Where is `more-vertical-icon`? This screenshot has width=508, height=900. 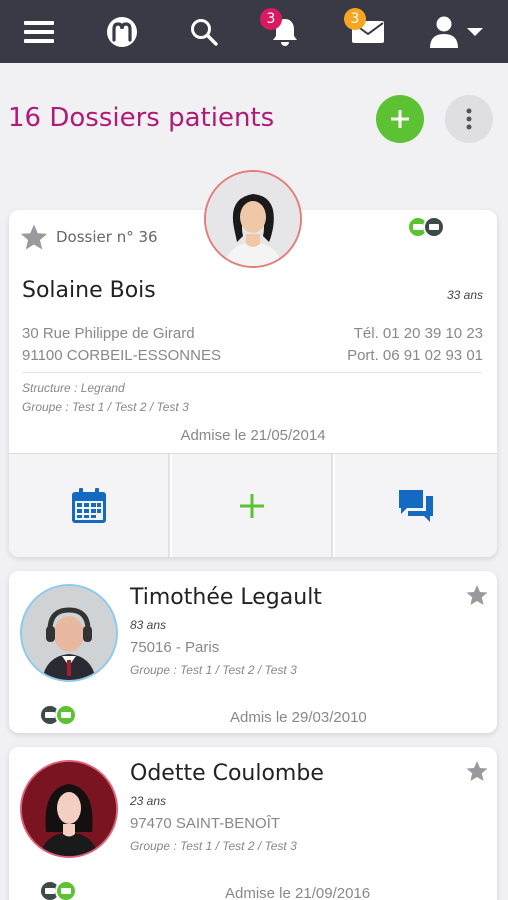
more-vertical-icon is located at coordinates (469, 119).